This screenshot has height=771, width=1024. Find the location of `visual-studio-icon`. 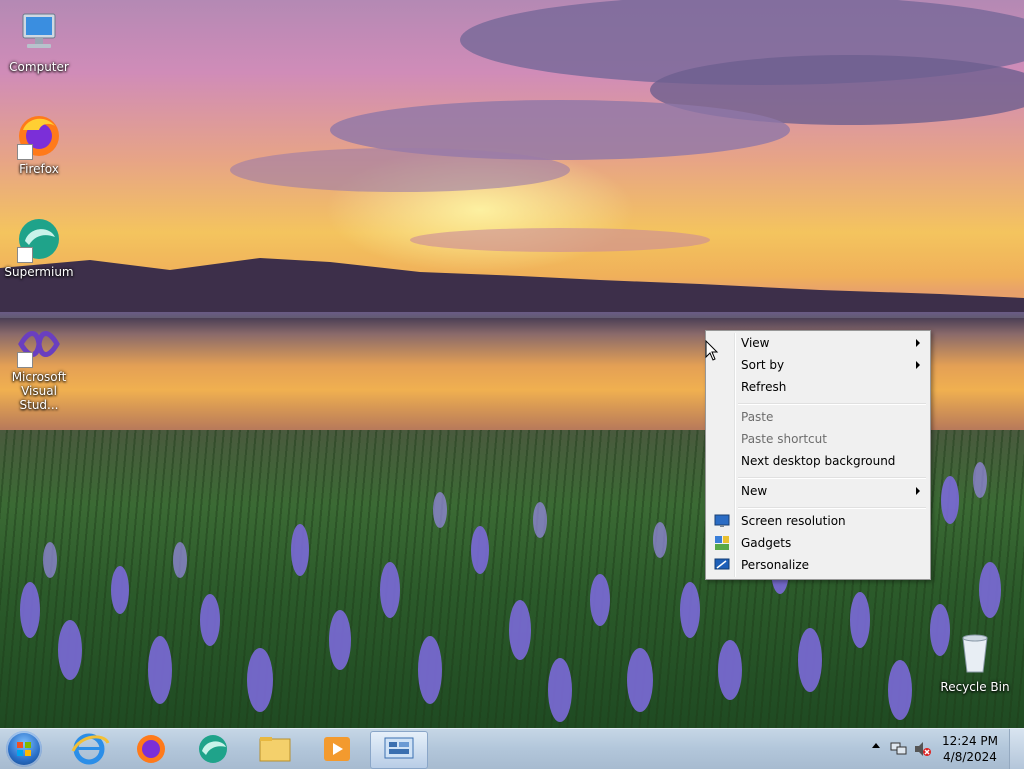

visual-studio-icon is located at coordinates (39, 344).